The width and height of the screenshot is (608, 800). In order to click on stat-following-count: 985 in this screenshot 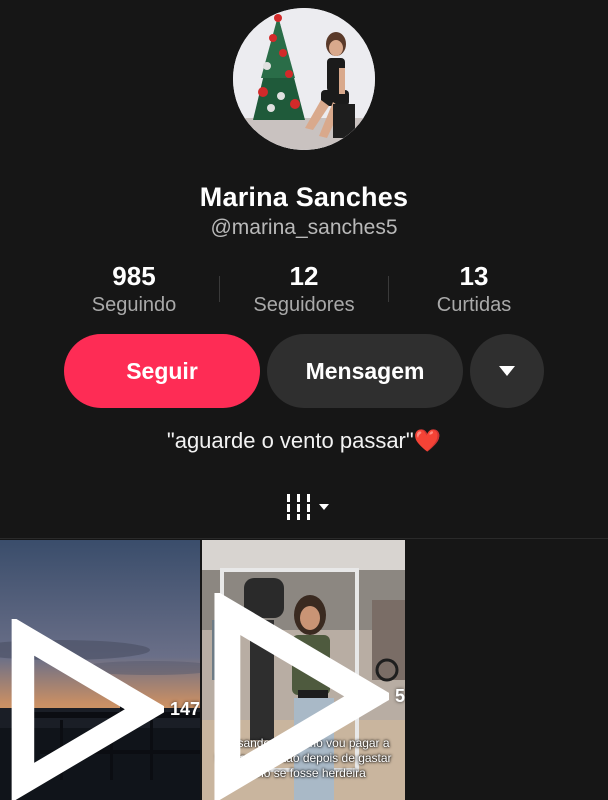, I will do `click(134, 276)`.